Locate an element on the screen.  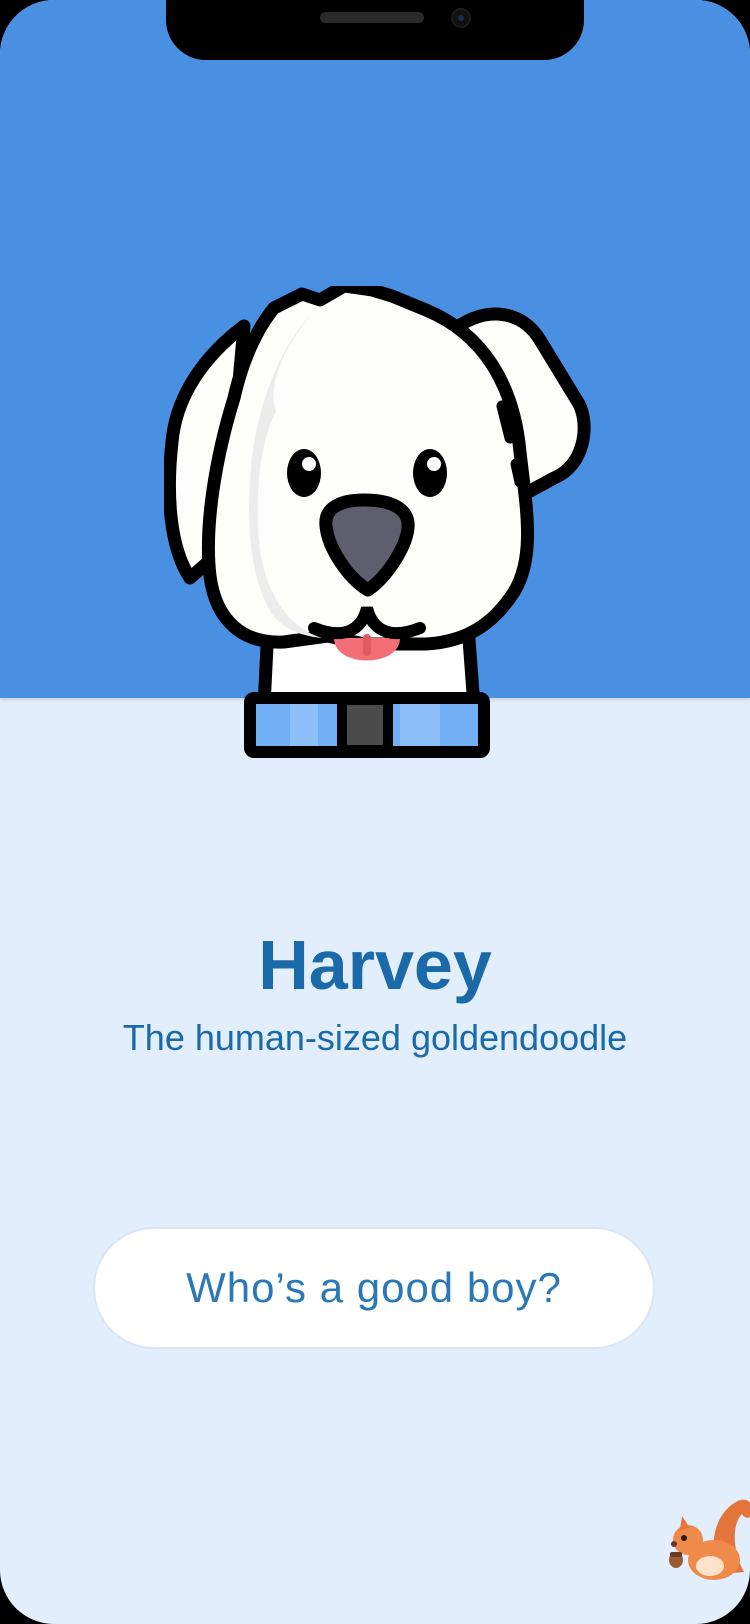
device-notch is located at coordinates (375, 30).